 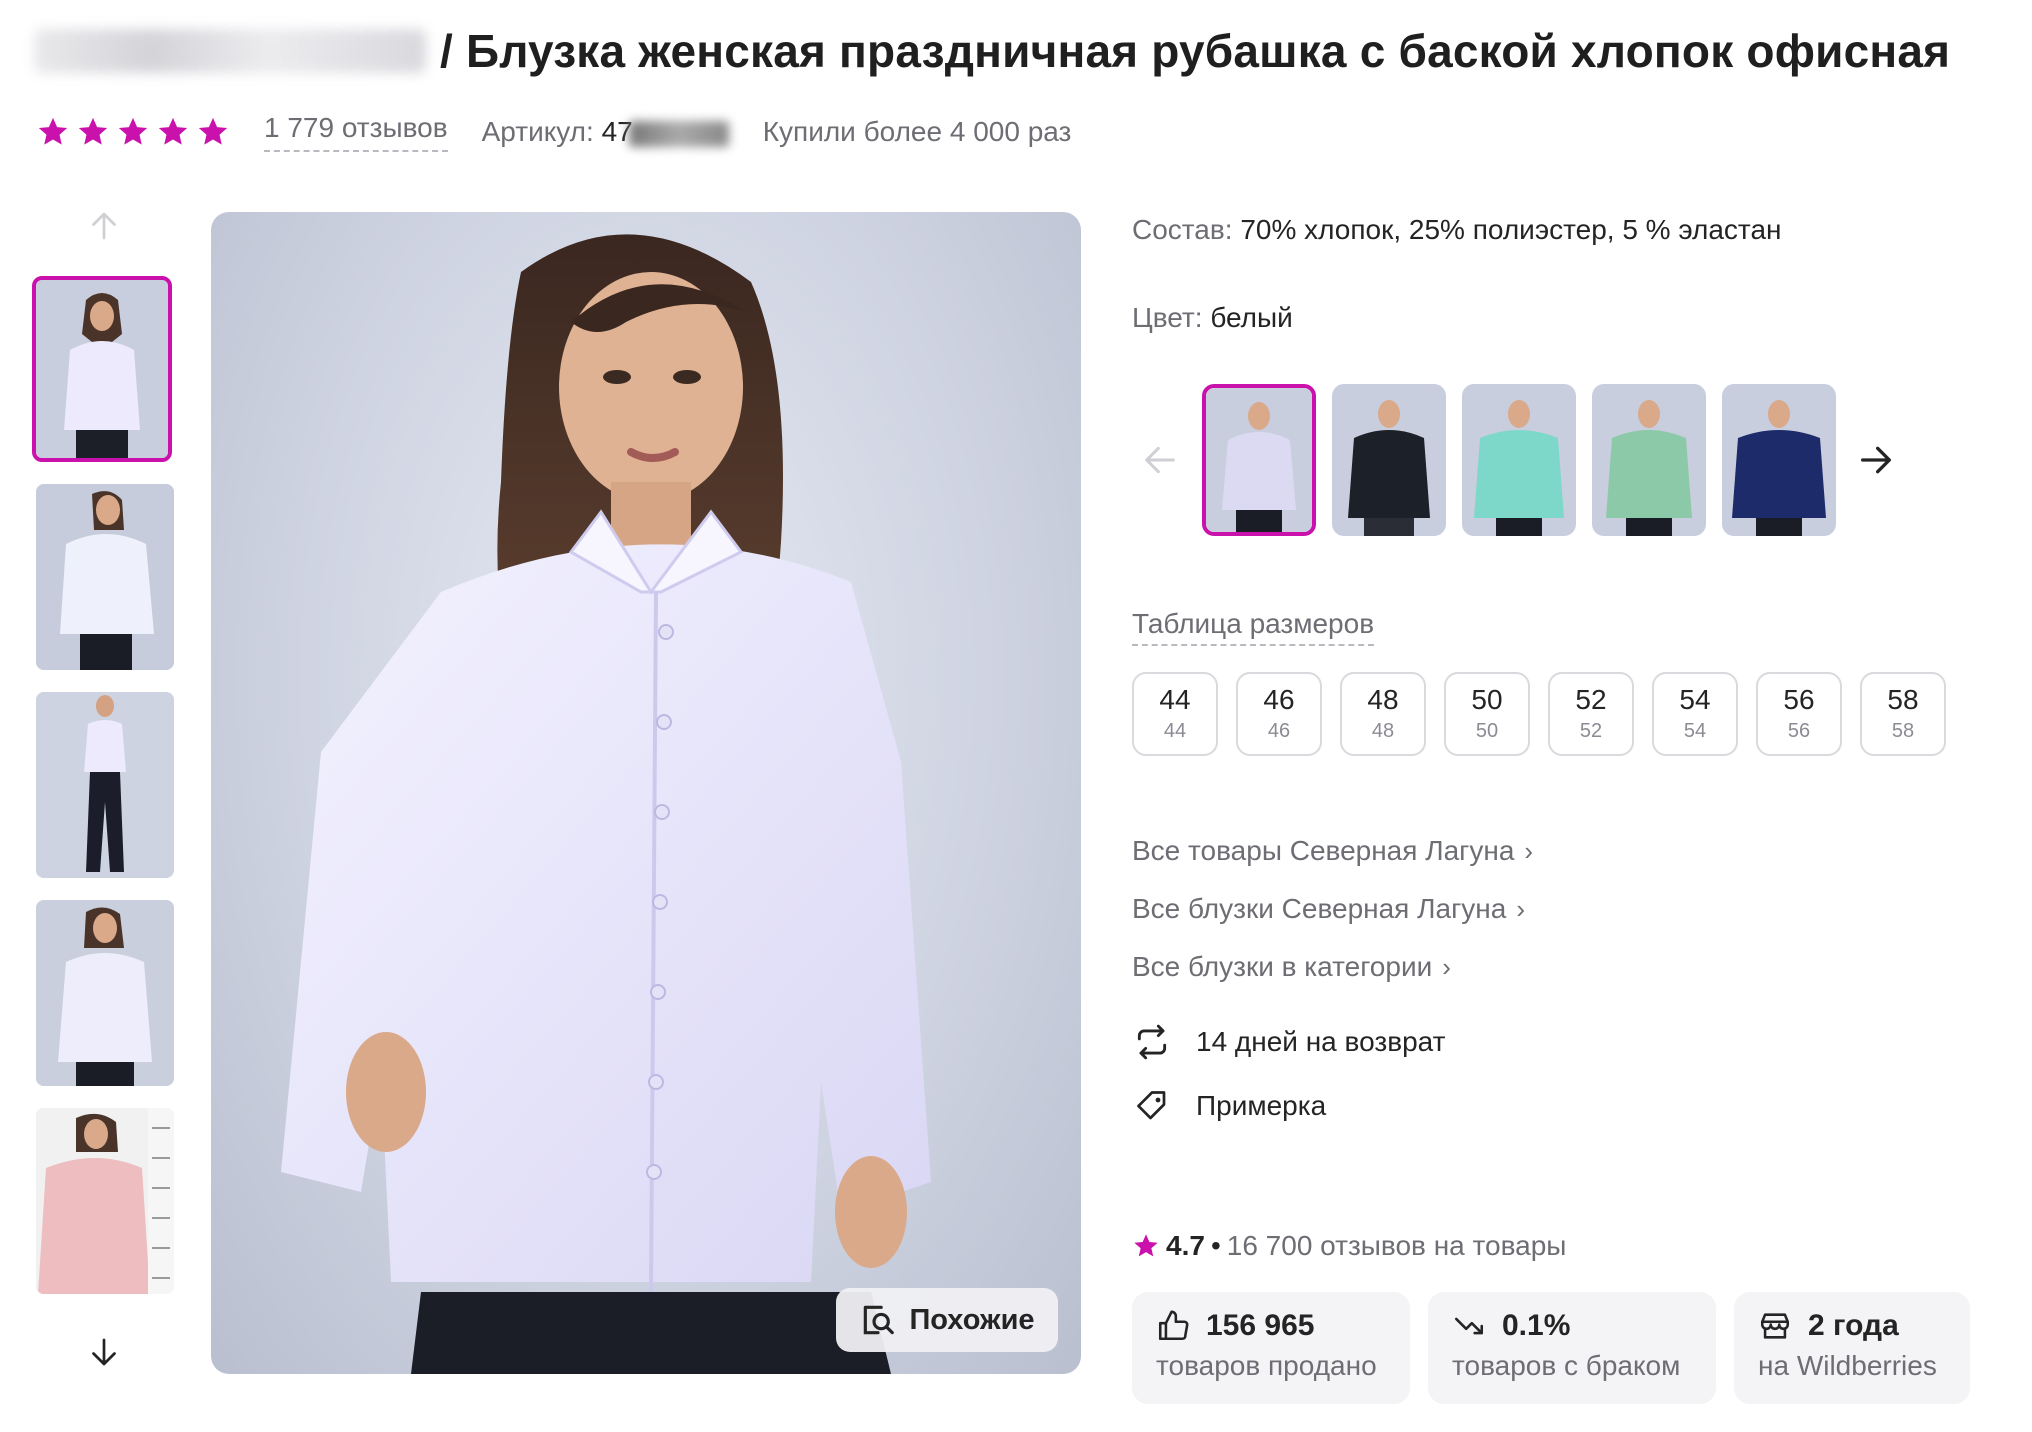 What do you see at coordinates (1383, 730) in the screenshot?
I see `size-ru-value: 48` at bounding box center [1383, 730].